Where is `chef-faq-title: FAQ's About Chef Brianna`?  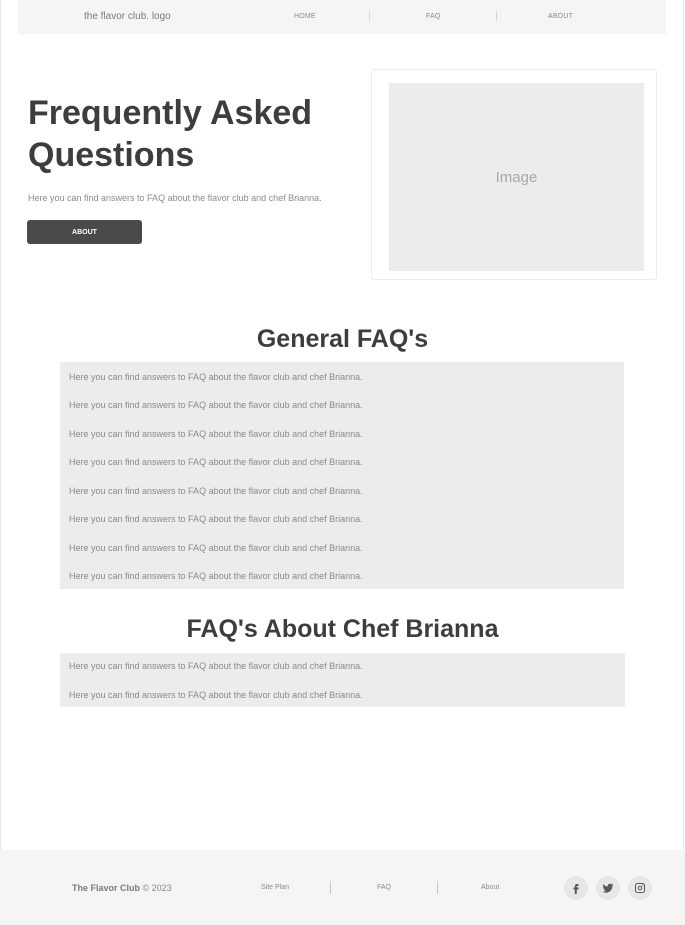 chef-faq-title: FAQ's About Chef Brianna is located at coordinates (342, 629).